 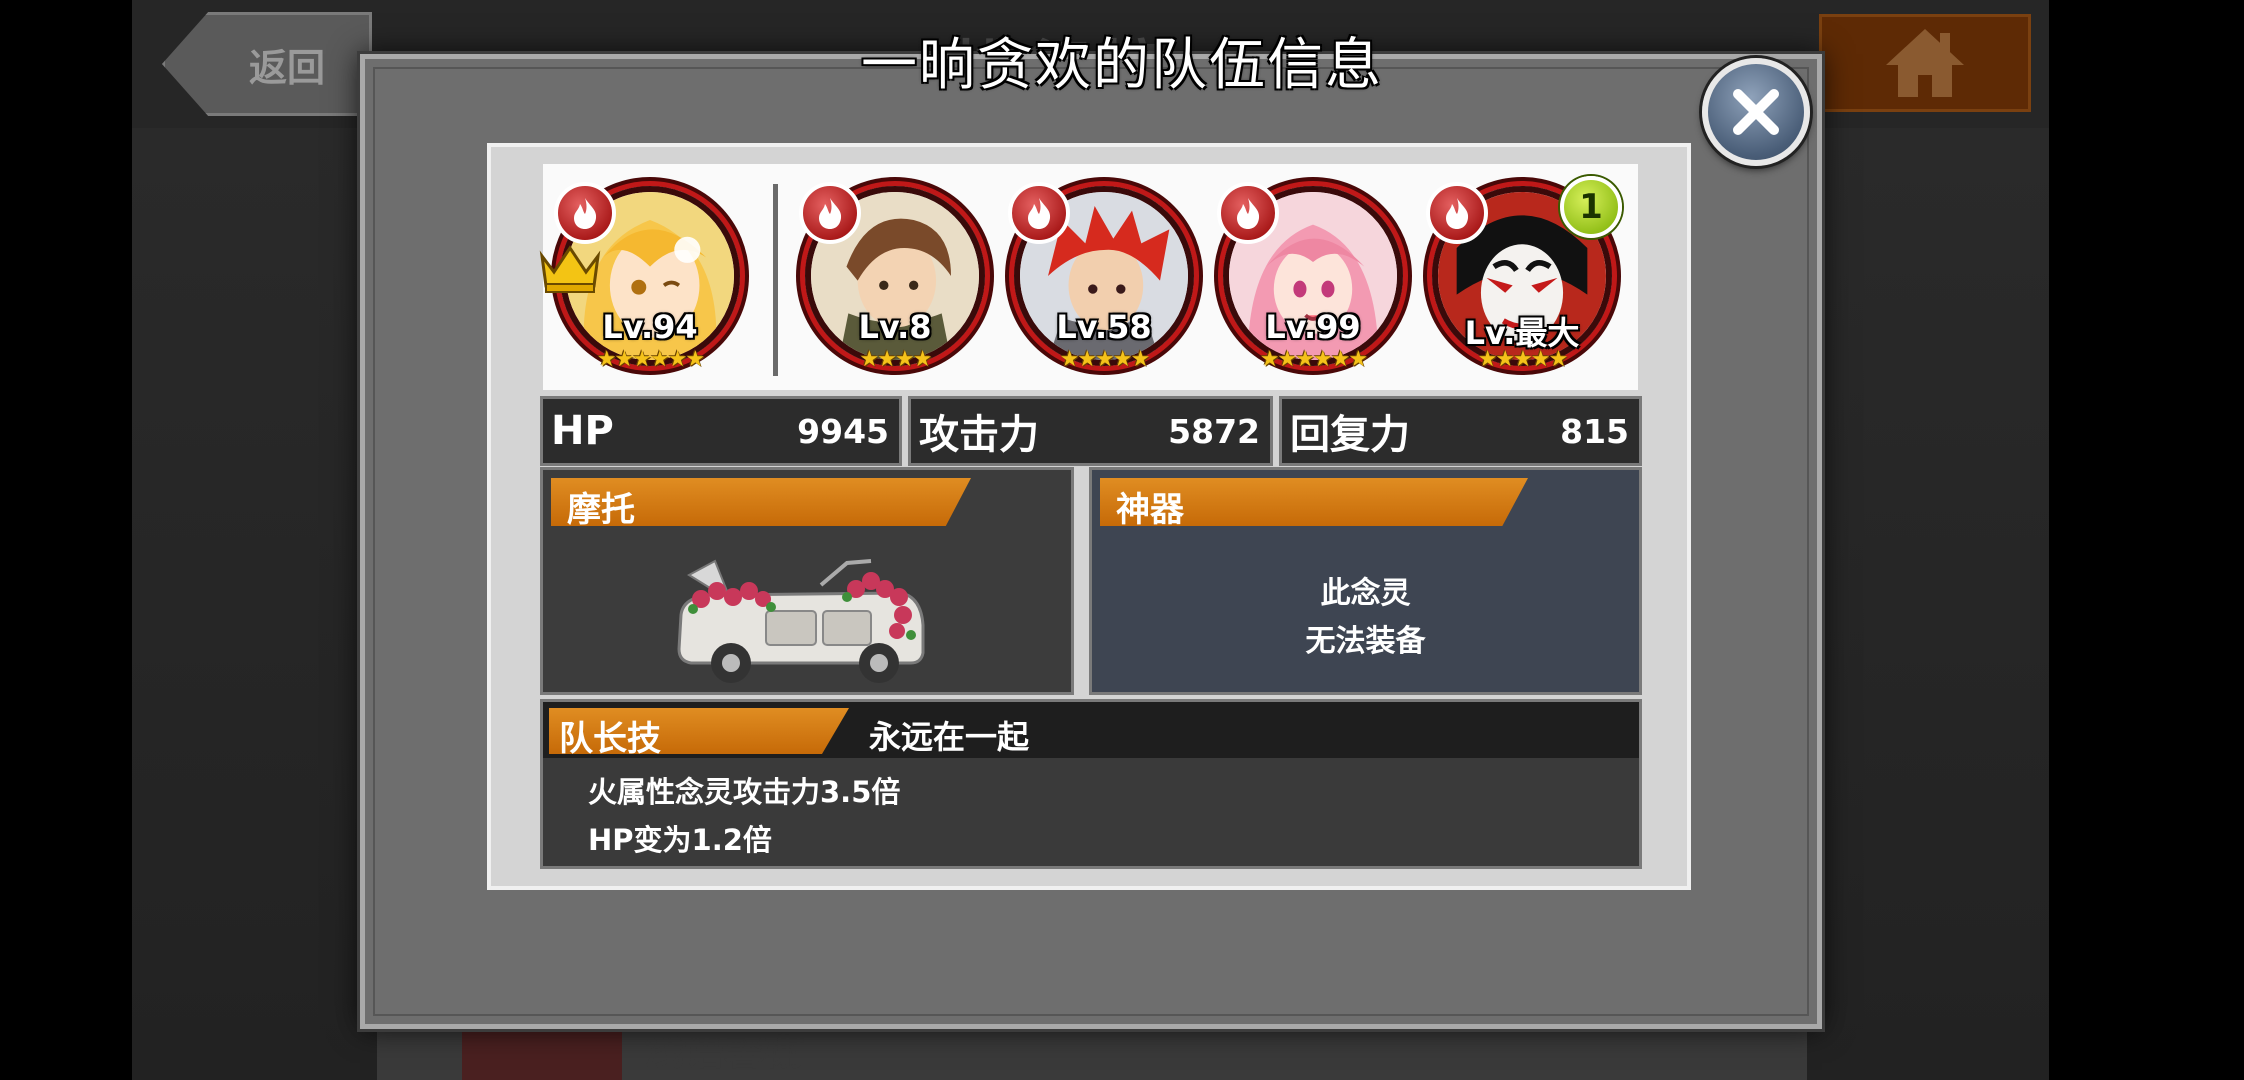 I want to click on crown-icon, so click(x=570, y=269).